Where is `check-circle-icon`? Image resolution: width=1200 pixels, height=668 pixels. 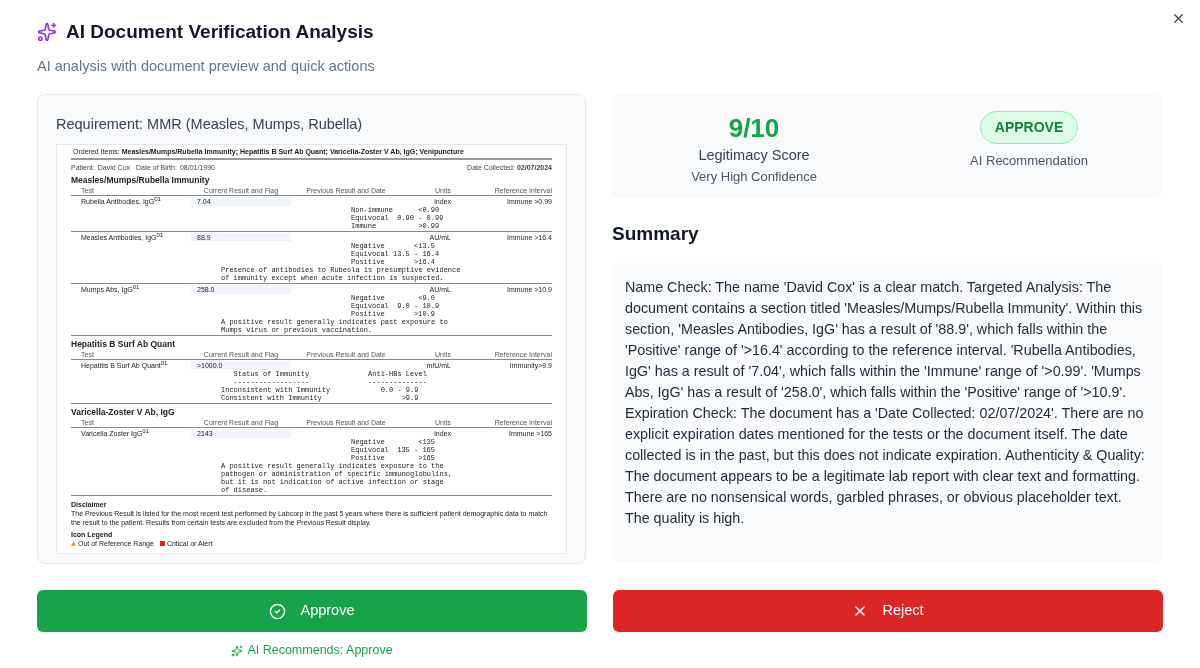 check-circle-icon is located at coordinates (278, 611).